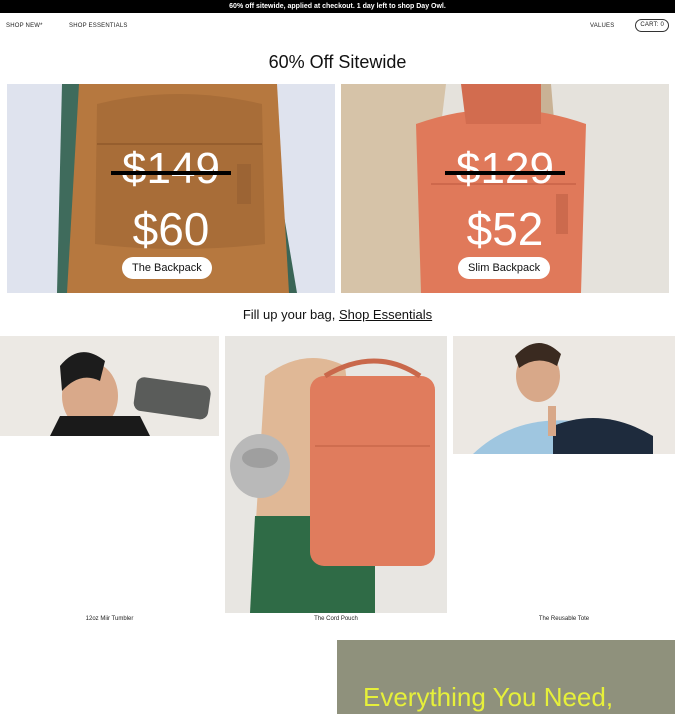  I want to click on promo-card-backpack: $149 $60 The Backpack, so click(171, 188).